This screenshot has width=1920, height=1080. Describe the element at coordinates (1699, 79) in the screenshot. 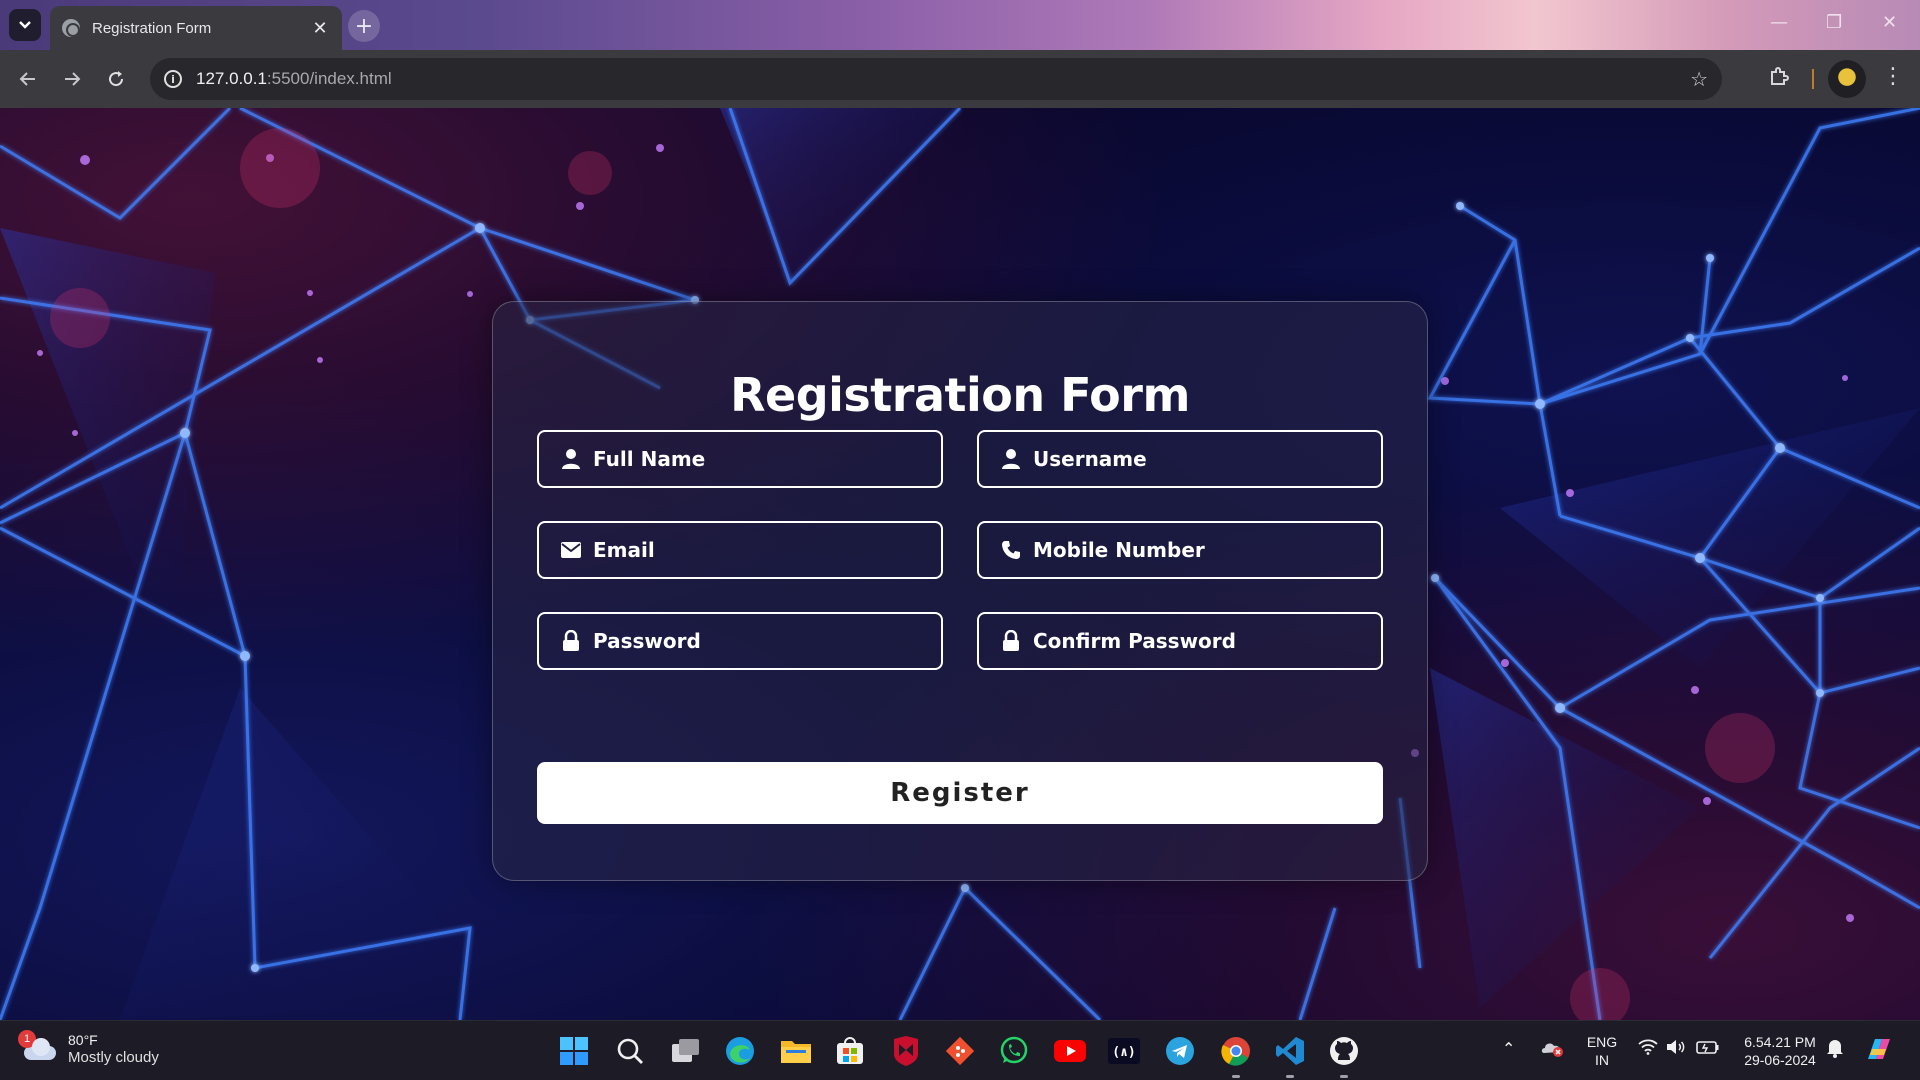

I see `bookmark-star-icon: ☆` at that location.